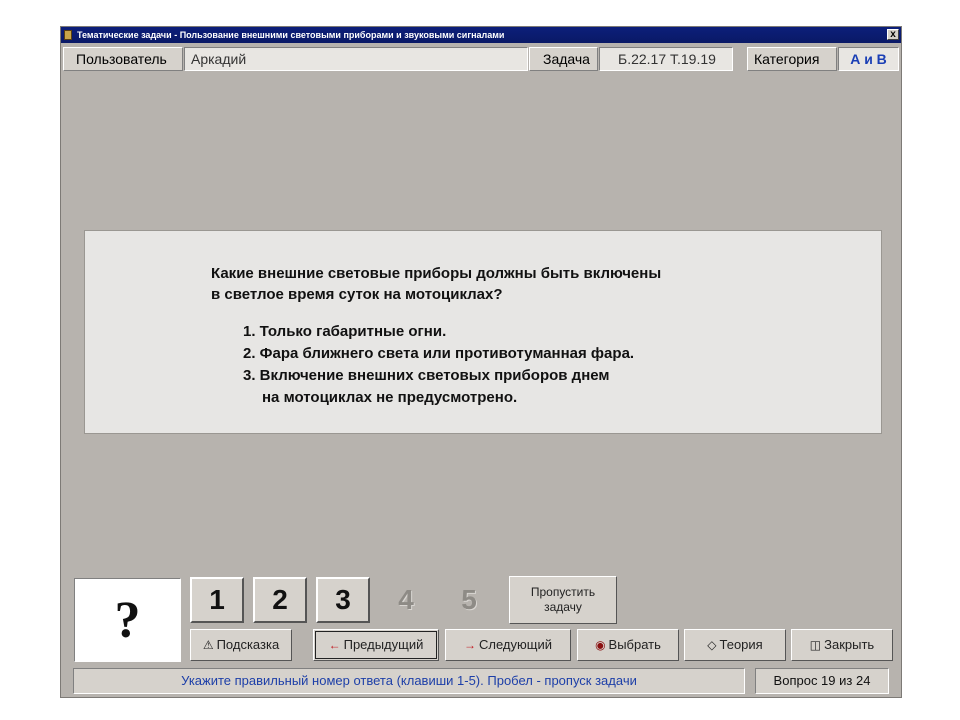  I want to click on stamp-icon: ◉, so click(600, 645).